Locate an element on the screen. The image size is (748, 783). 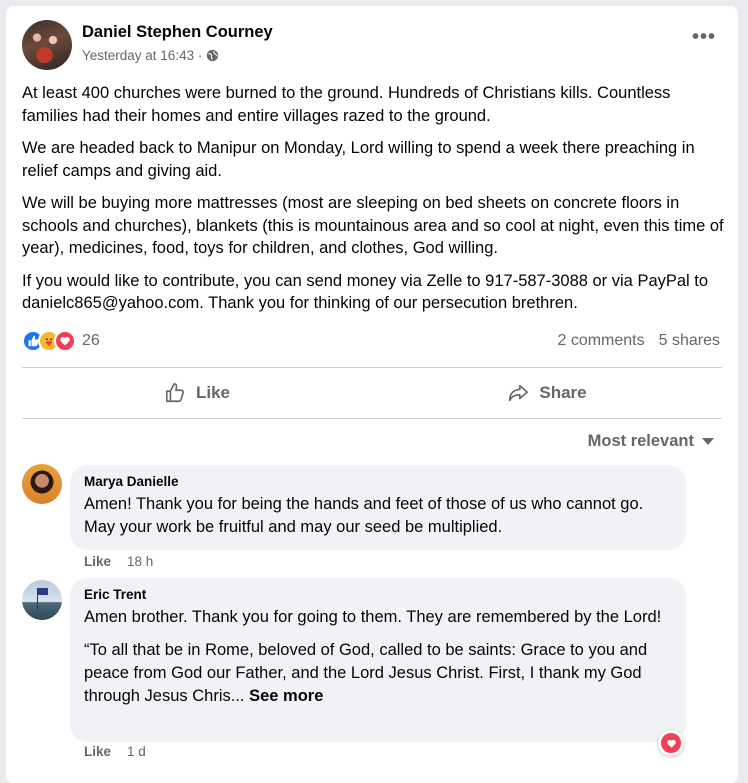
share-button: Share is located at coordinates (547, 393).